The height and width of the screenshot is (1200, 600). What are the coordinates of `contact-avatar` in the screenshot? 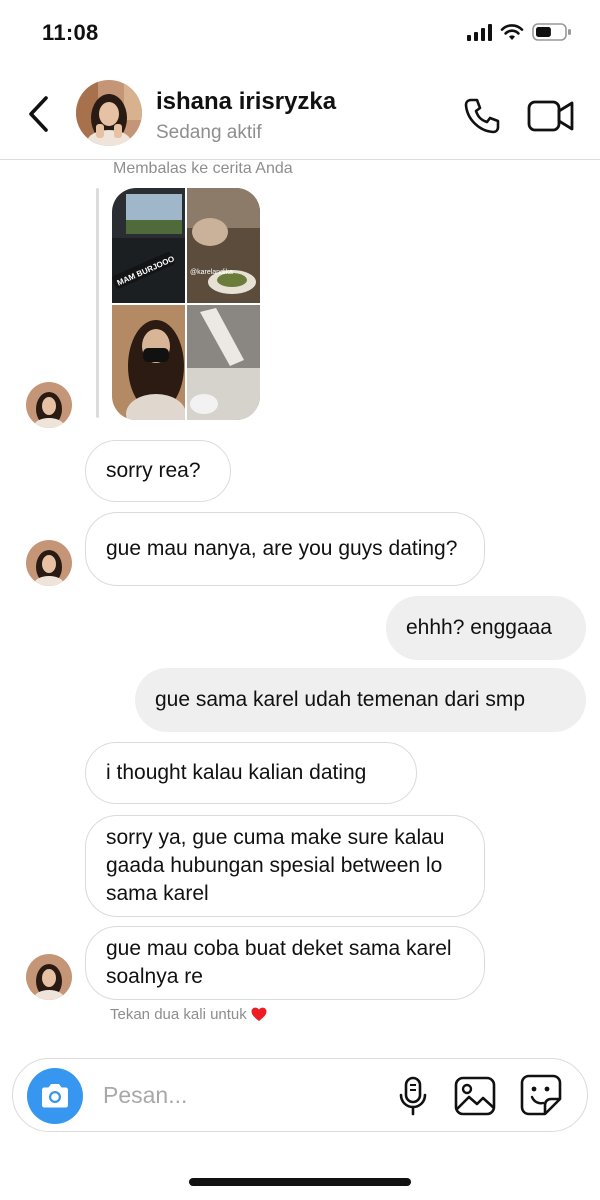 It's located at (109, 113).